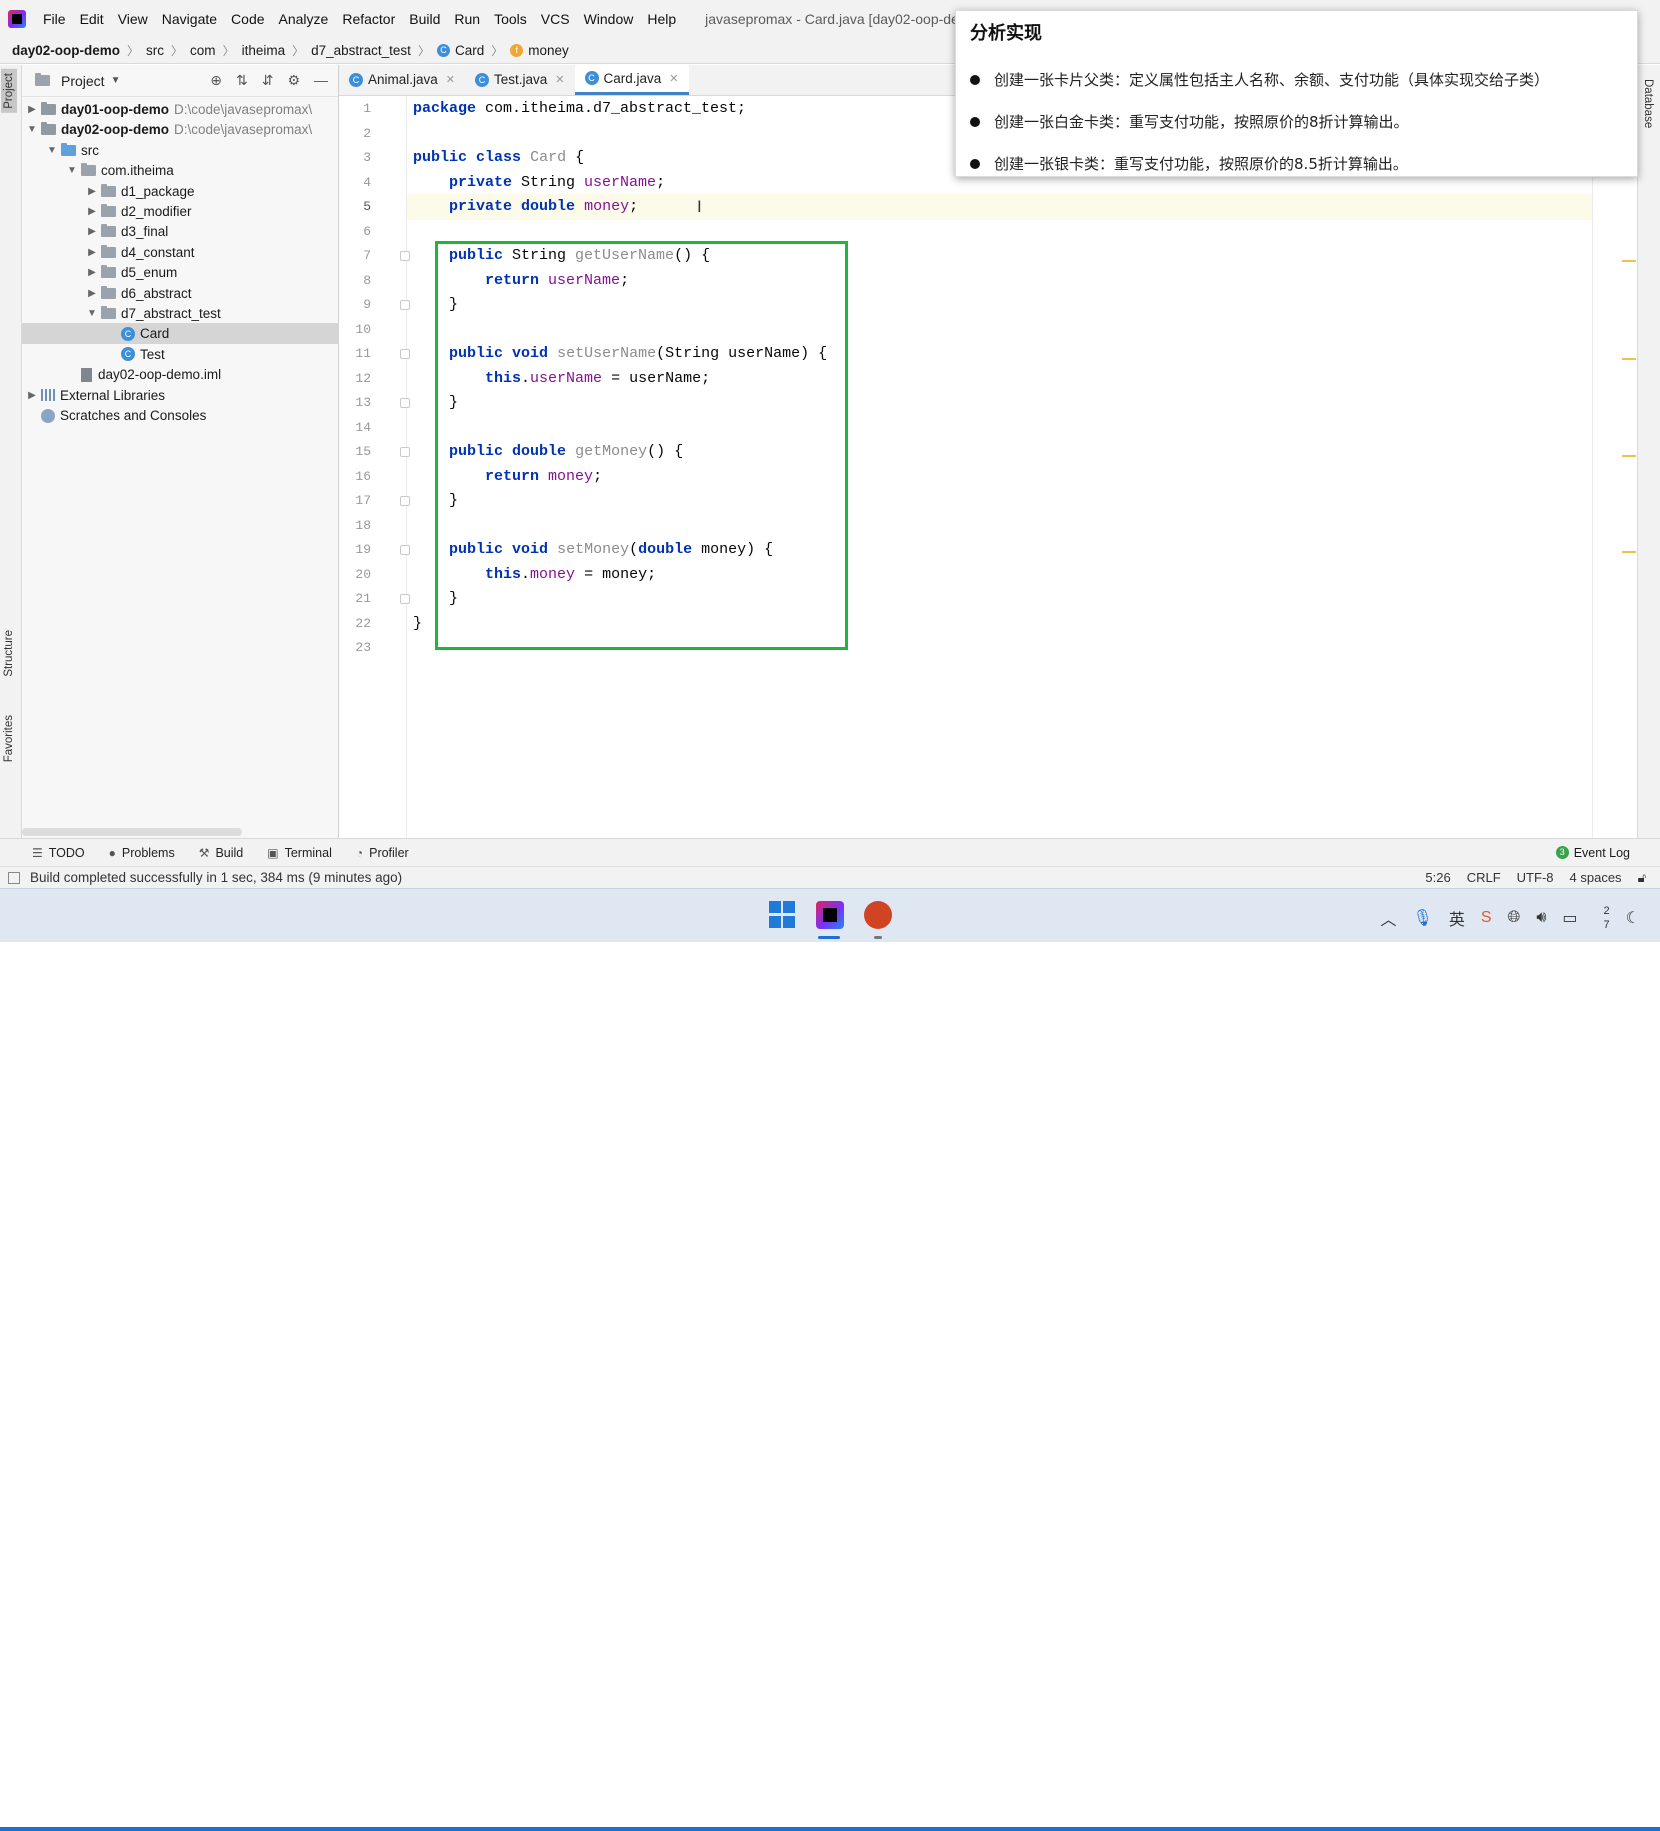 The width and height of the screenshot is (1660, 1831). What do you see at coordinates (1437, 878) in the screenshot?
I see `caret-position: 5:26` at bounding box center [1437, 878].